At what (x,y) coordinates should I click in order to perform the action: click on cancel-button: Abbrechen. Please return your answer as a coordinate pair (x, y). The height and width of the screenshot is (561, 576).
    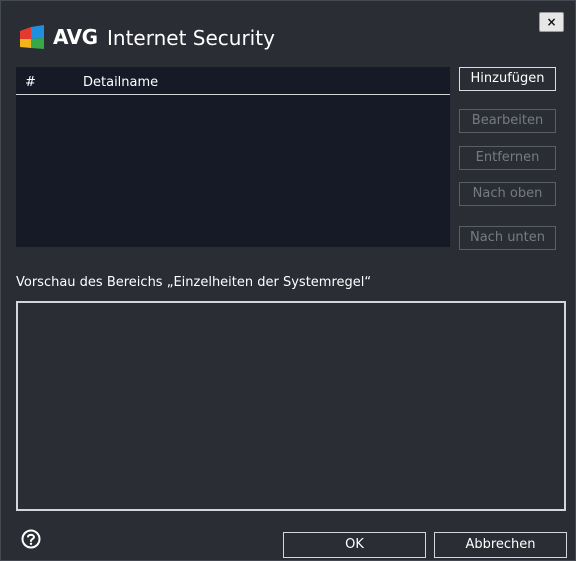
    Looking at the image, I should click on (500, 545).